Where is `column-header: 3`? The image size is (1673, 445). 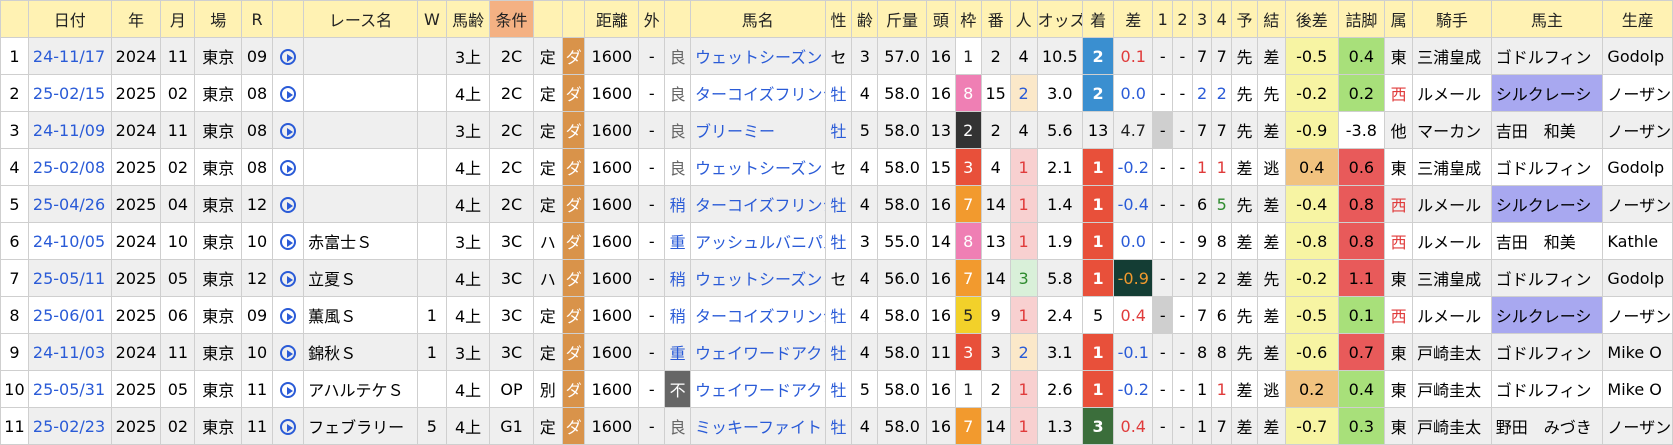
column-header: 3 is located at coordinates (1202, 19).